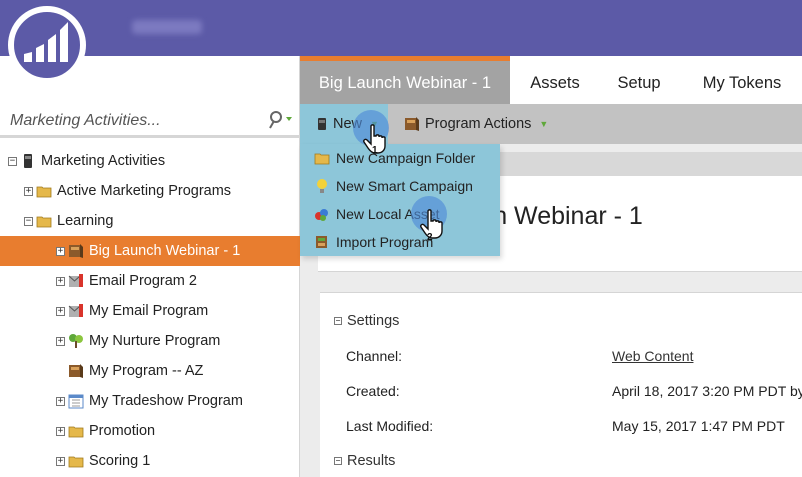  I want to click on last-modified-value: May 15, 2017 1:47 PM PDT, so click(698, 426).